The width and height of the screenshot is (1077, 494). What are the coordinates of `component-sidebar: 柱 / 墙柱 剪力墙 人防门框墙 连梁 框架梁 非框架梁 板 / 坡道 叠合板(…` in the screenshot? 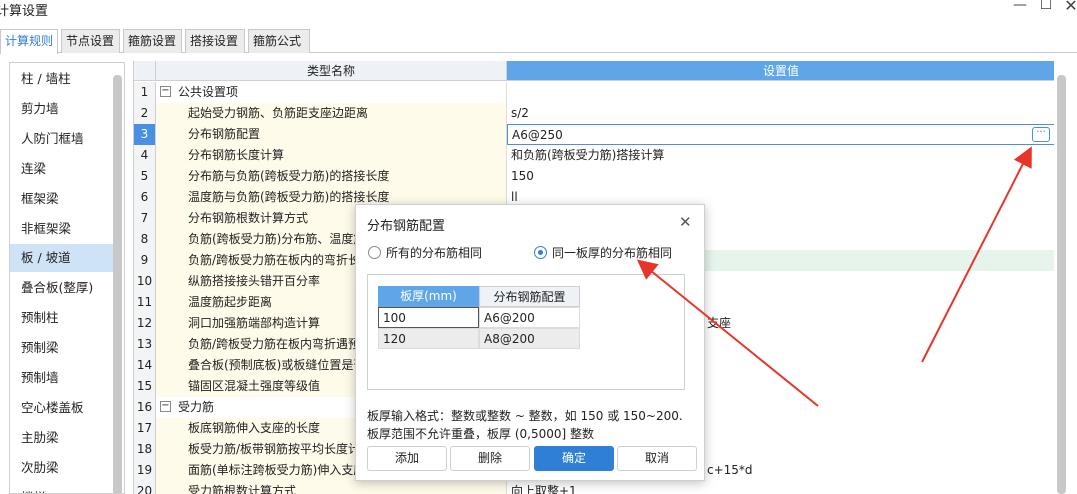 It's located at (67, 278).